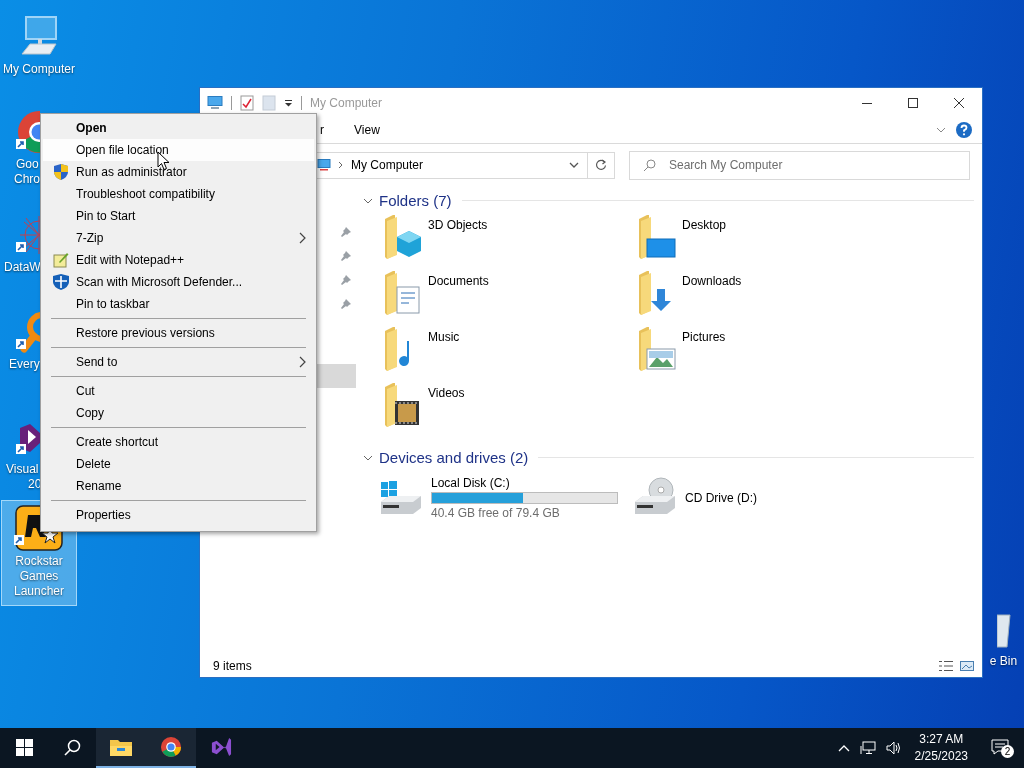  Describe the element at coordinates (388, 165) in the screenshot. I see `address-text: My Computer` at that location.